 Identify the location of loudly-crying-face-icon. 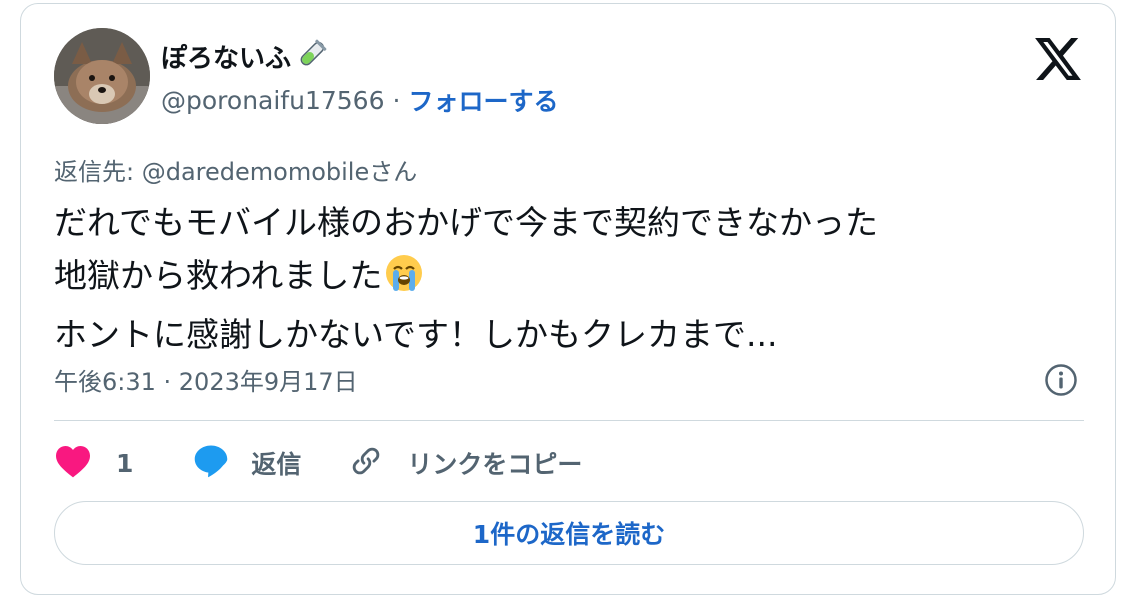
(404, 280).